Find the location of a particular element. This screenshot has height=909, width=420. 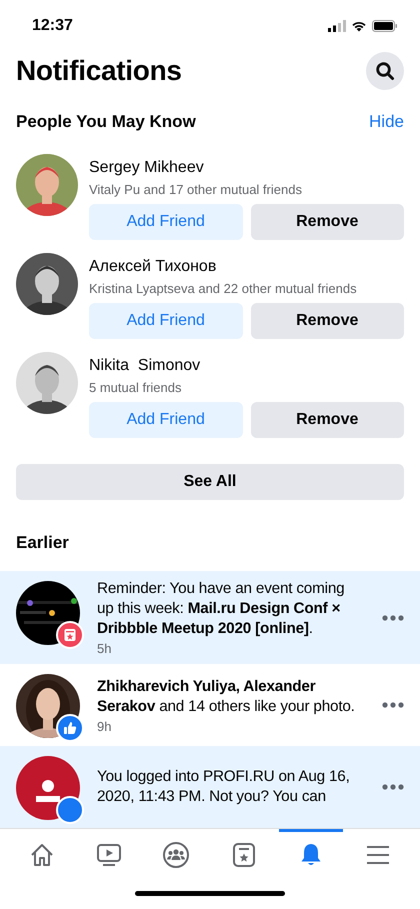

badge-icon is located at coordinates (70, 810).